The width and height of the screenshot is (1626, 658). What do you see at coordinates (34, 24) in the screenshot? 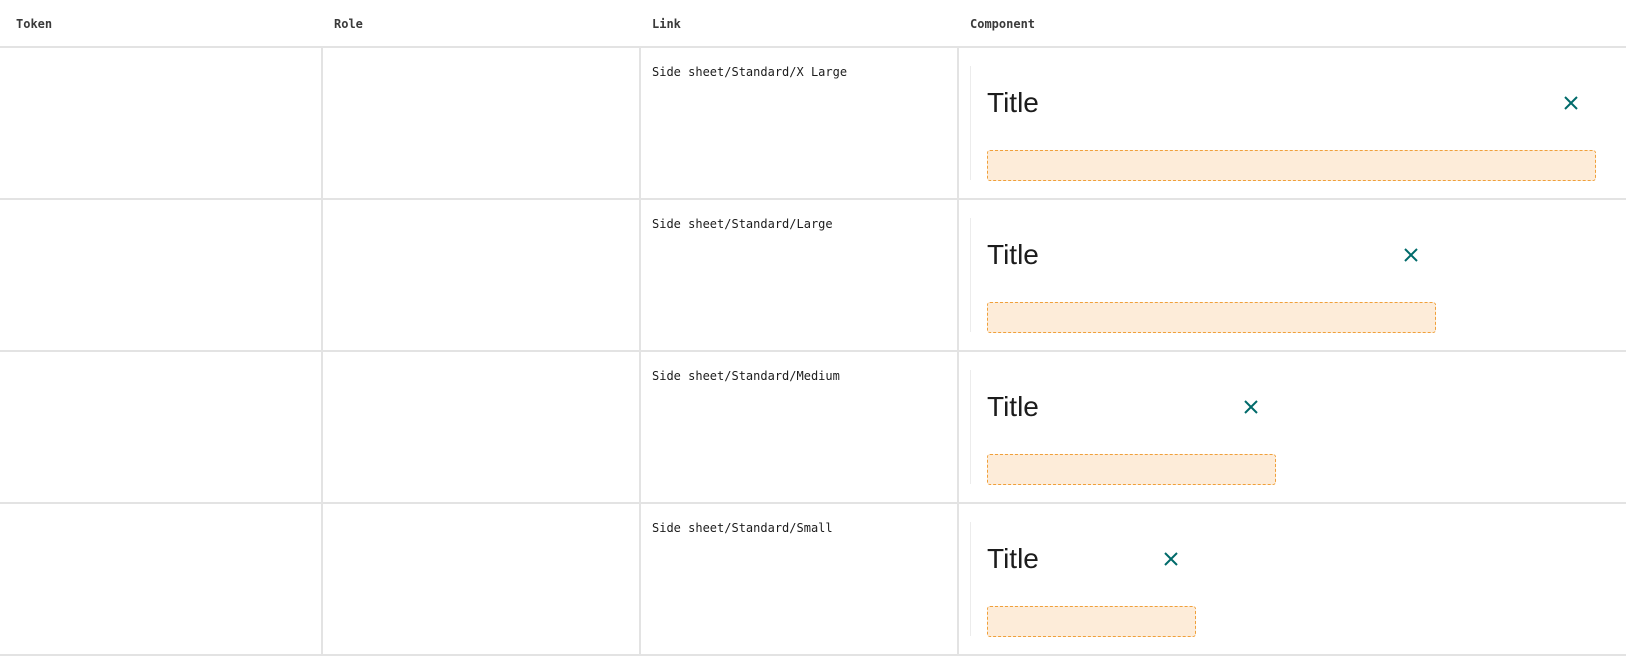
I see `column-header-token: Token` at bounding box center [34, 24].